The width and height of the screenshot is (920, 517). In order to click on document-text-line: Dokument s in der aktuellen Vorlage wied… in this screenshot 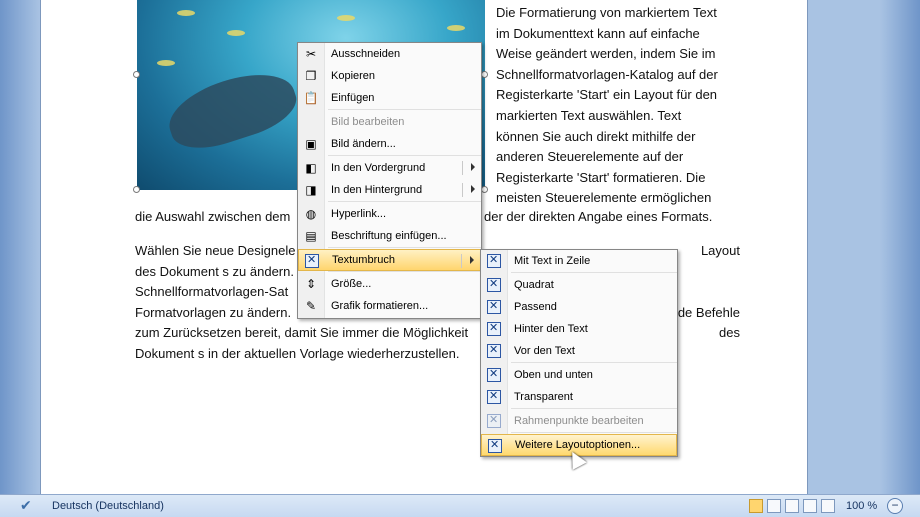, I will do `click(297, 353)`.